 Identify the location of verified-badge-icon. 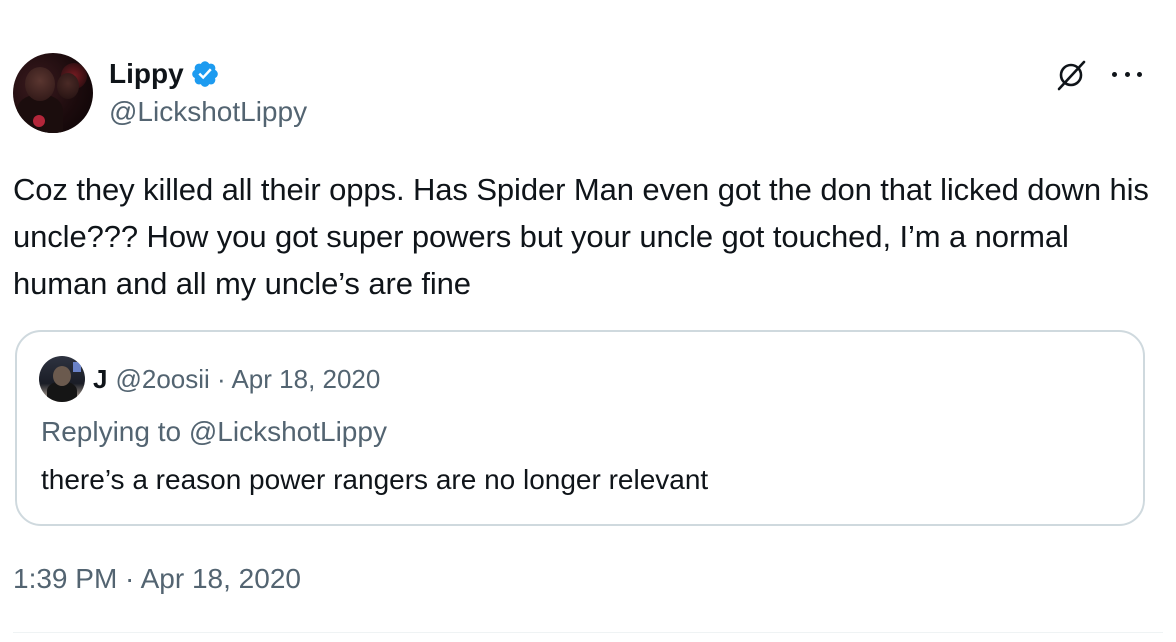
(205, 74).